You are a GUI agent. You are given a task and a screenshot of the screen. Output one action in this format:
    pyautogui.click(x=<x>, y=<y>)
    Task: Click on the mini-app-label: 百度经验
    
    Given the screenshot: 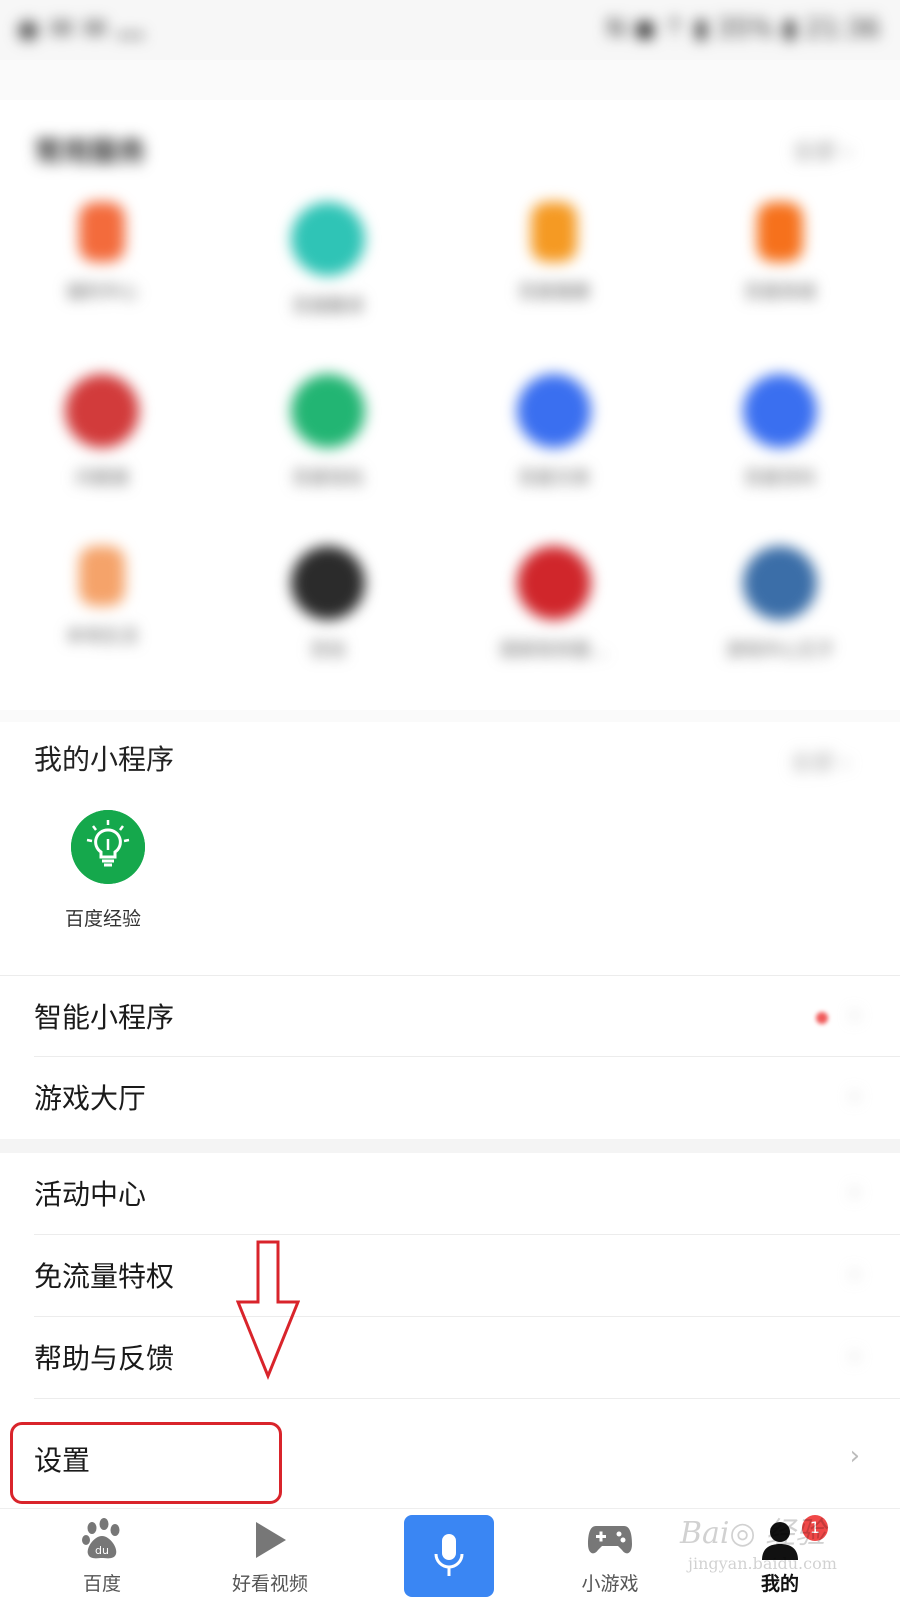 What is the action you would take?
    pyautogui.click(x=102, y=919)
    